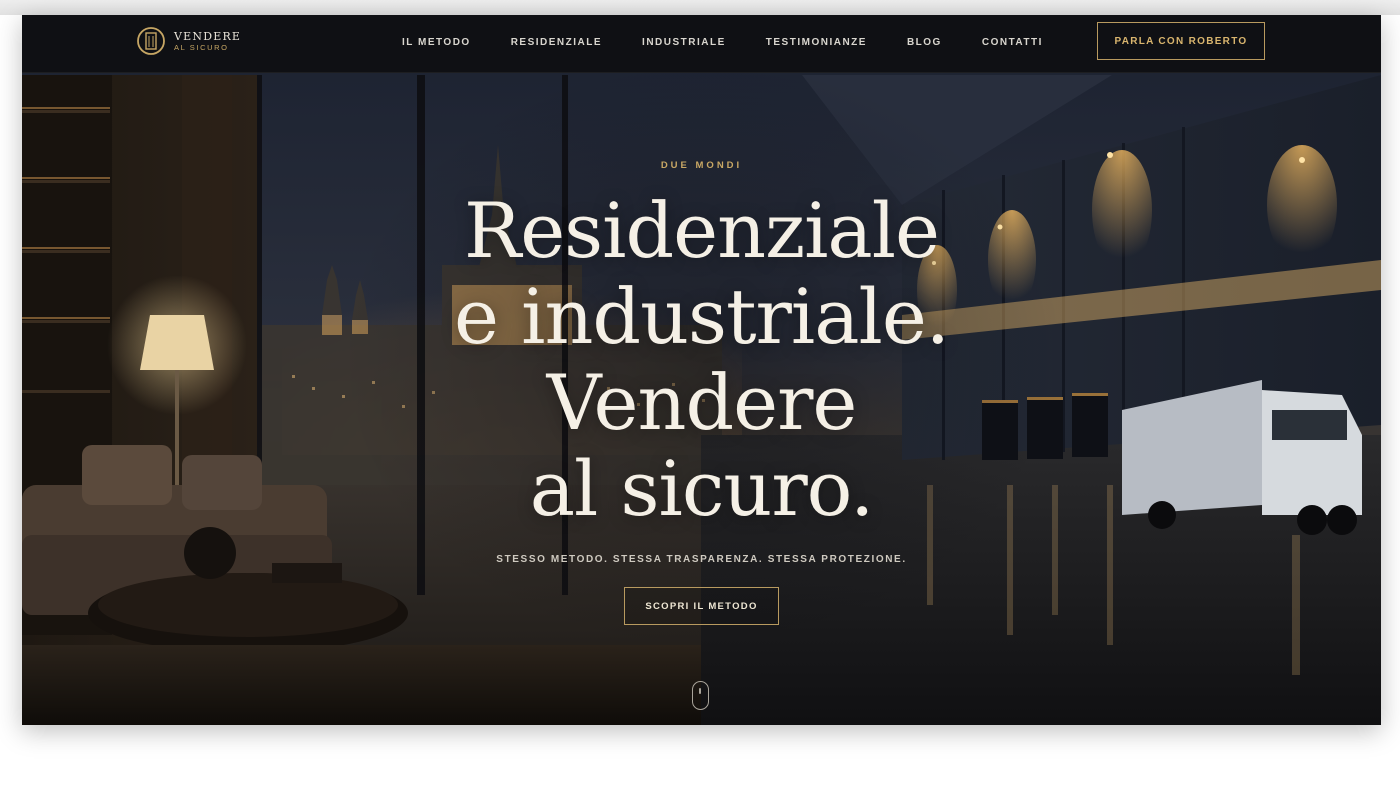 The width and height of the screenshot is (1400, 788). What do you see at coordinates (436, 42) in the screenshot?
I see `nav-item-il-metodo: IL METODO` at bounding box center [436, 42].